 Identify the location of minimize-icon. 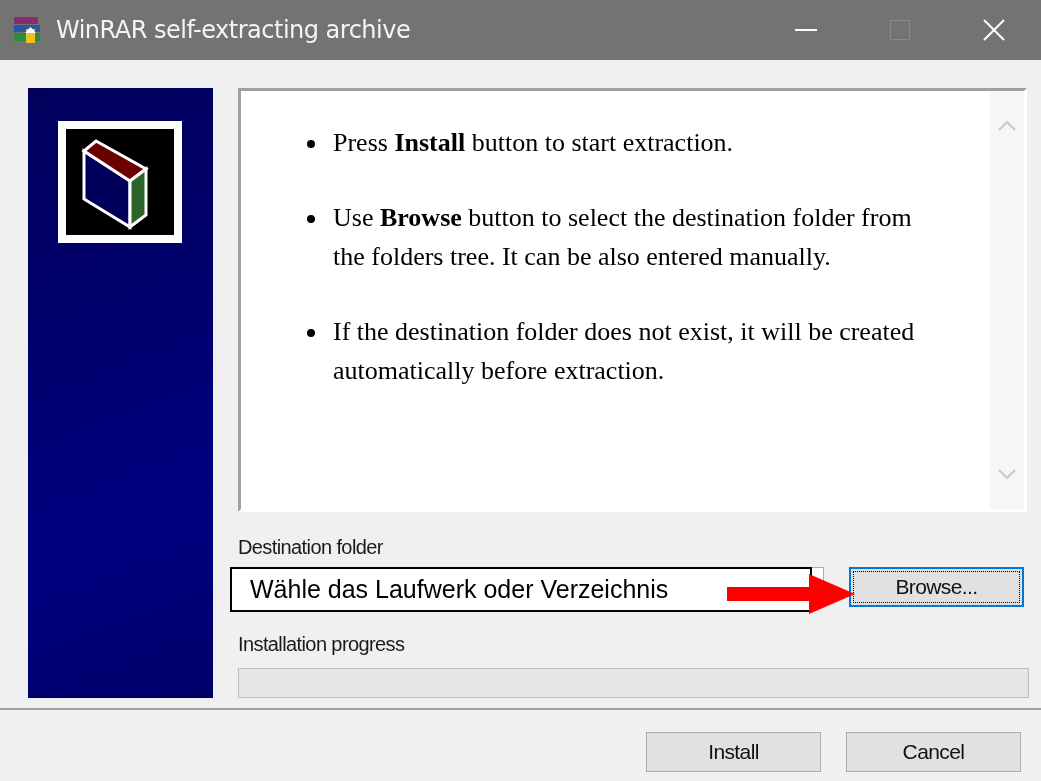
(806, 30).